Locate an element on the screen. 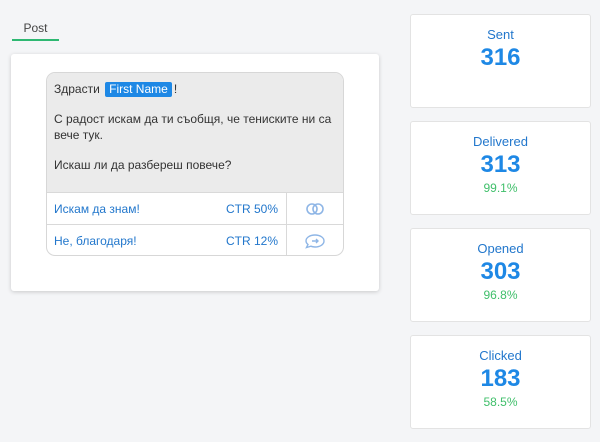  link-icon is located at coordinates (314, 208).